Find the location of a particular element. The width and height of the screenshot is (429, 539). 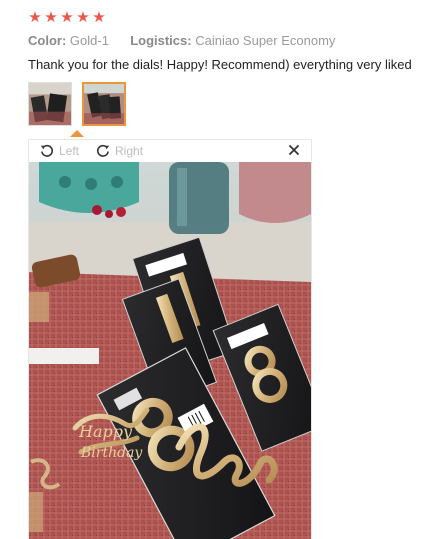

rotate-right-button: Right is located at coordinates (119, 151).